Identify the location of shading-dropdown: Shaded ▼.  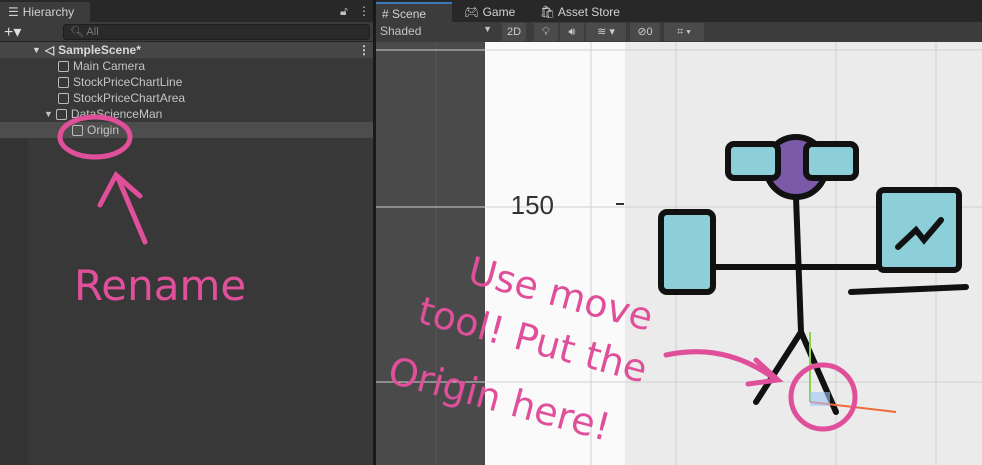
(436, 31).